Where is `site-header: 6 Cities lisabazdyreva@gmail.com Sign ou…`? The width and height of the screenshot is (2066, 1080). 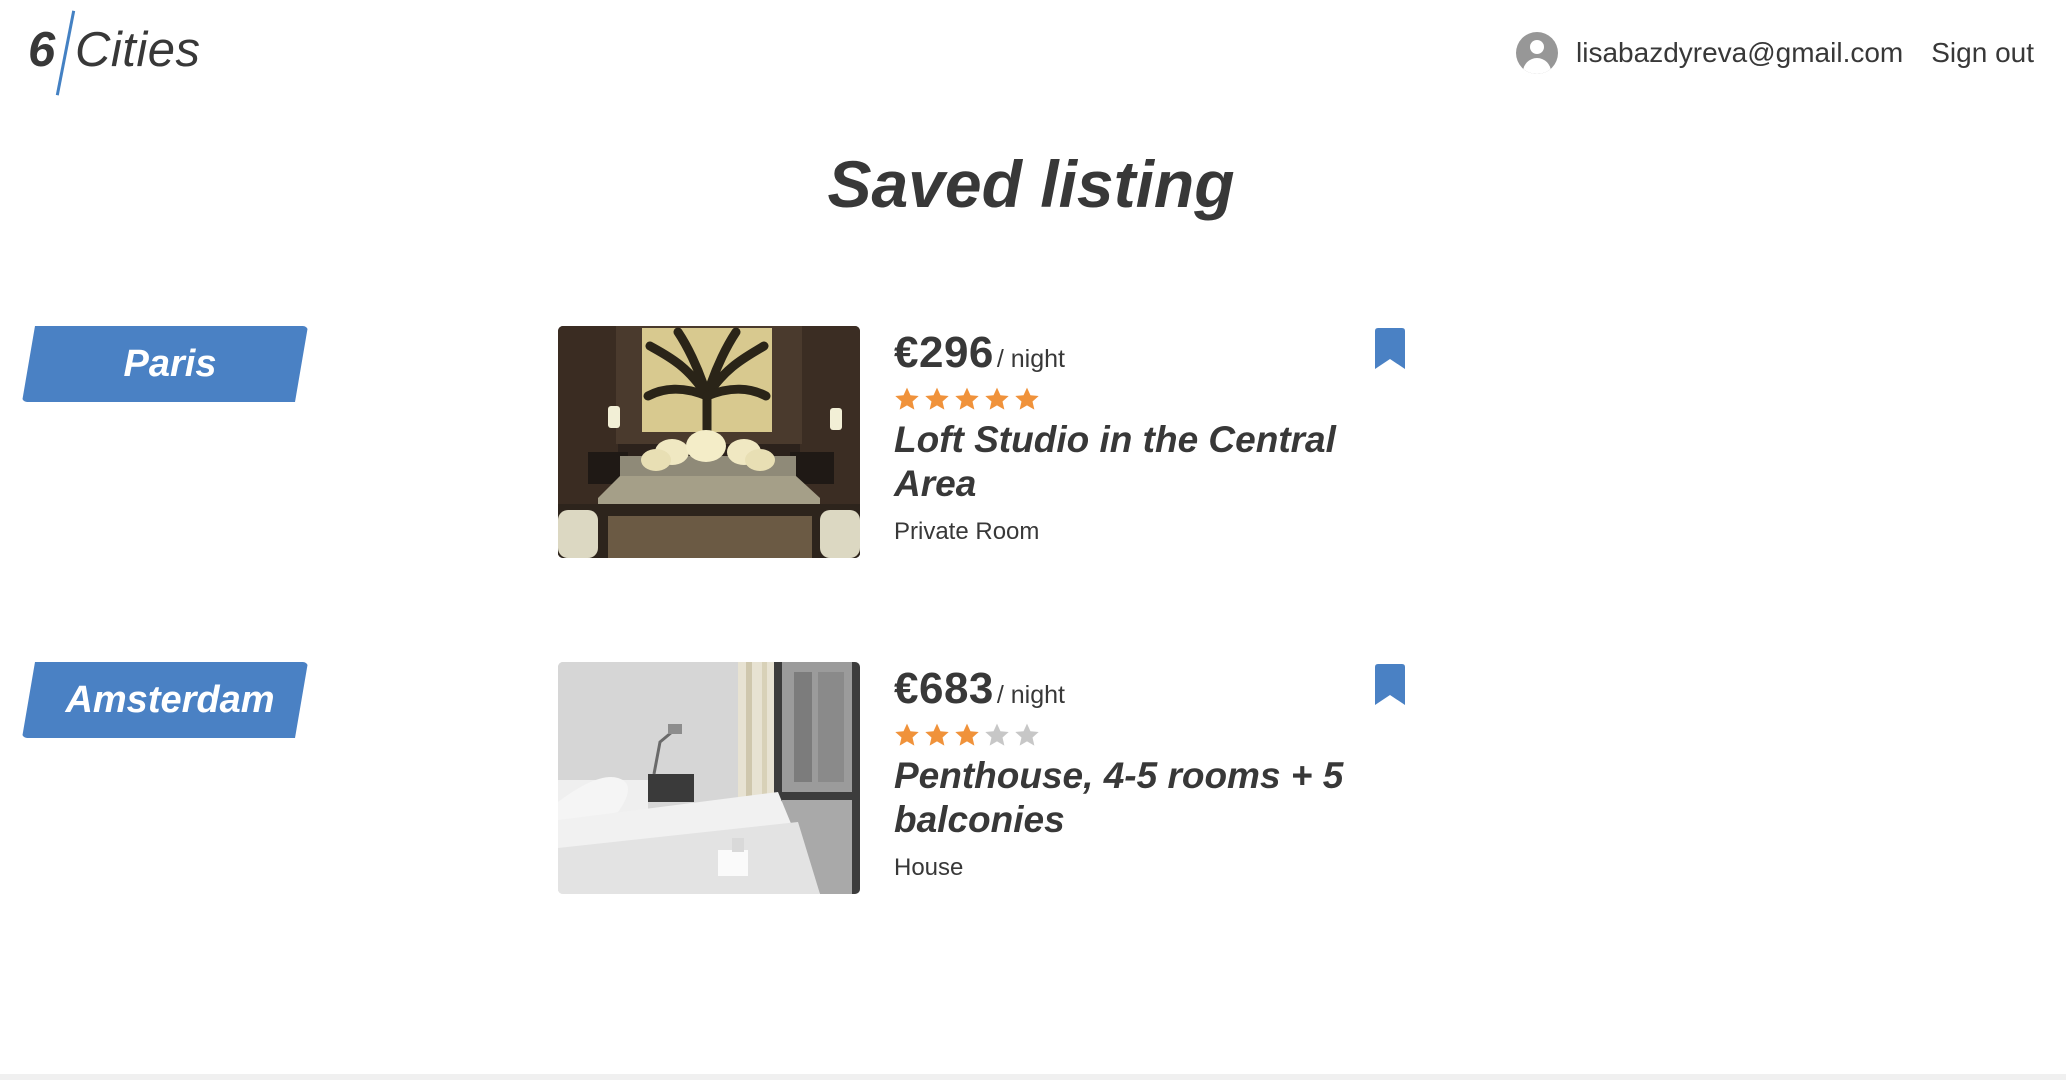 site-header: 6 Cities lisabazdyreva@gmail.com Sign ou… is located at coordinates (1033, 53).